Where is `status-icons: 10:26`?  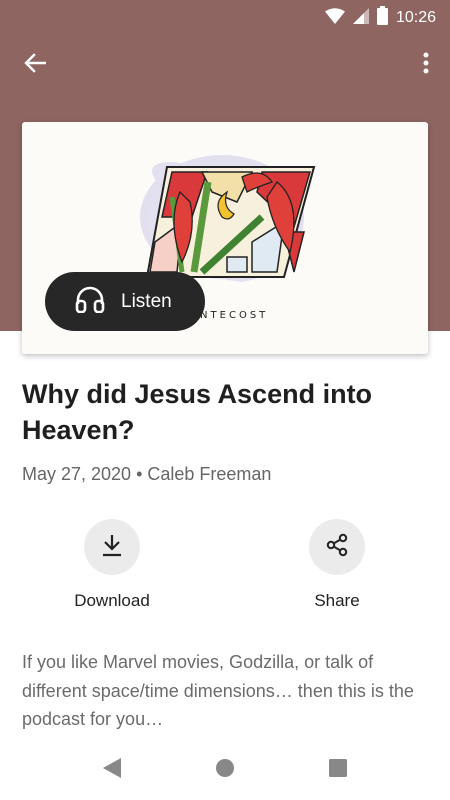
status-icons: 10:26 is located at coordinates (380, 18).